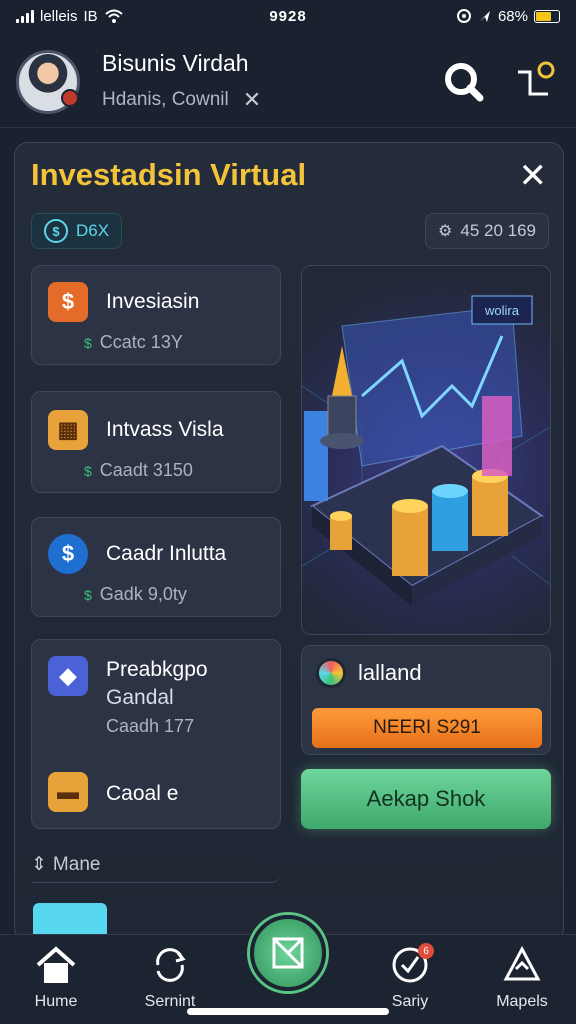 This screenshot has width=576, height=1024. I want to click on shield-icon: $, so click(68, 302).